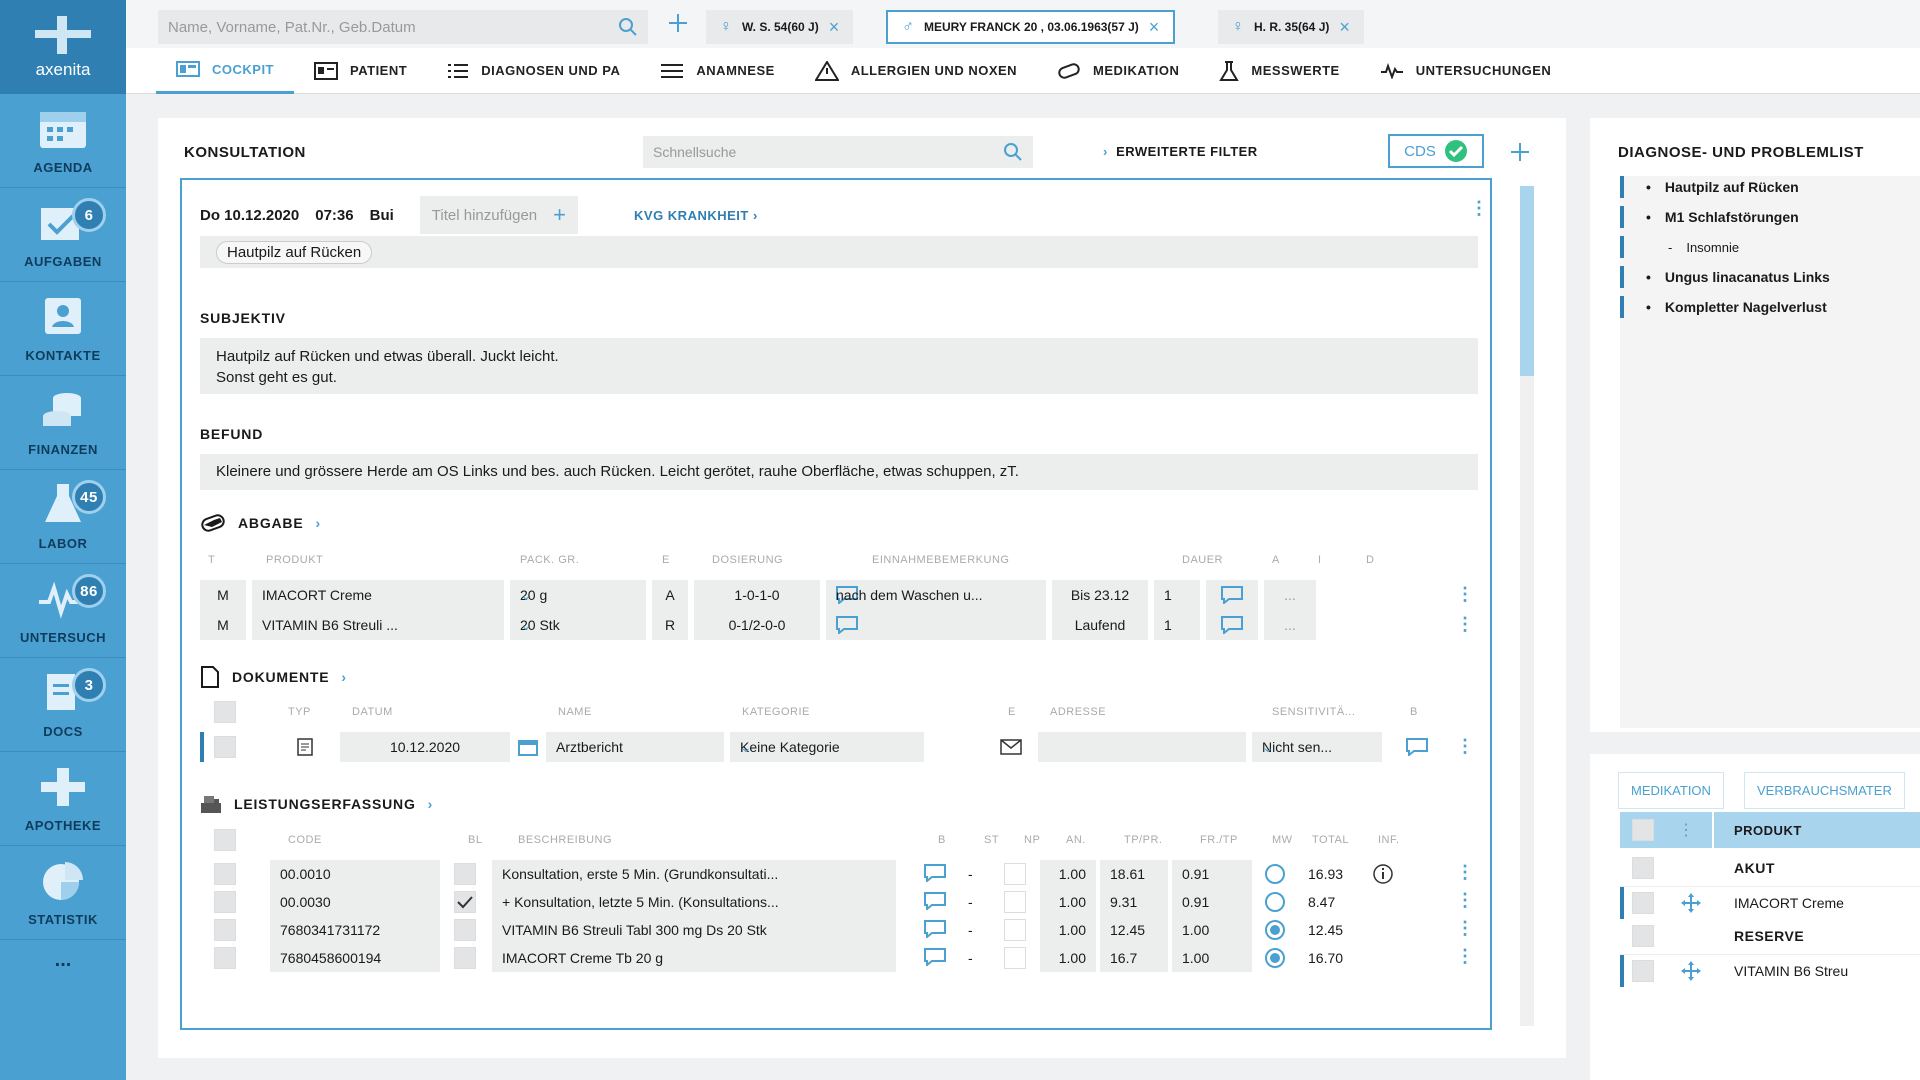  I want to click on calendar-icon, so click(528, 747).